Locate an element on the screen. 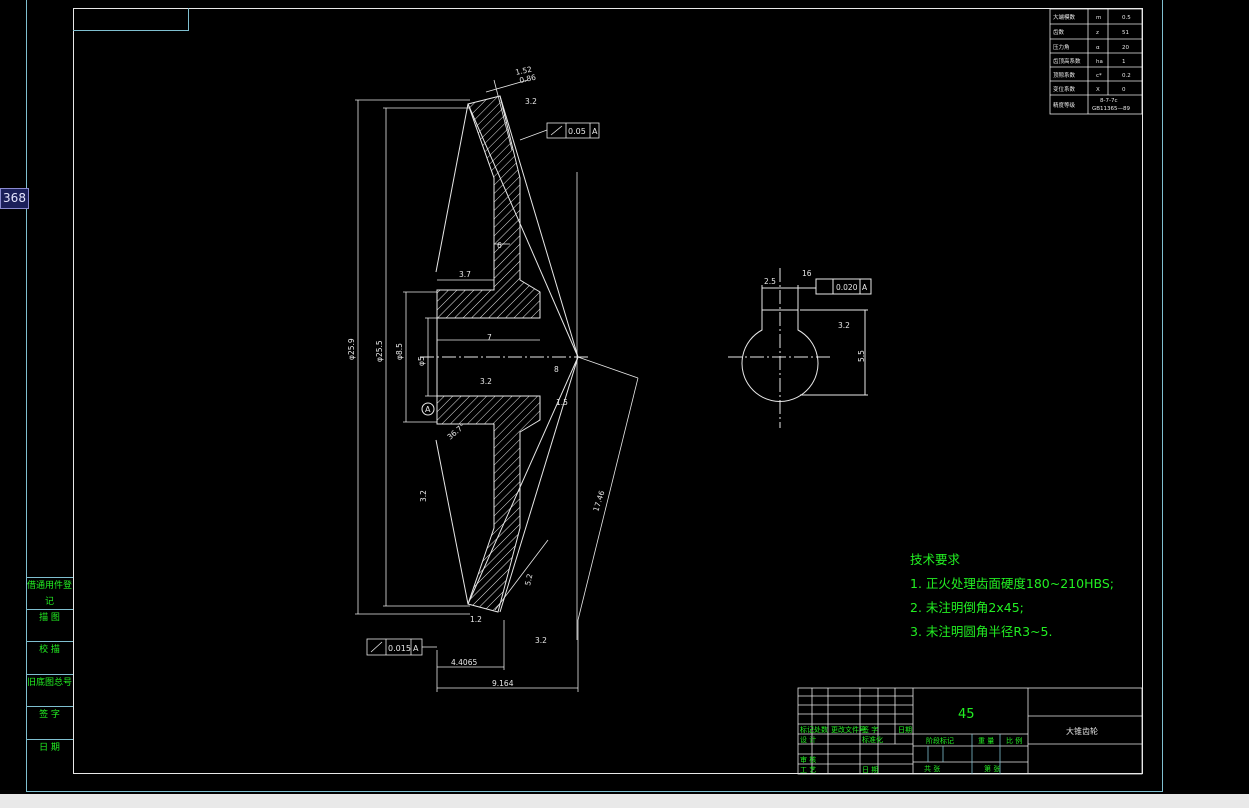 The image size is (1249, 808). rough-bottom: 3.2 is located at coordinates (541, 640).